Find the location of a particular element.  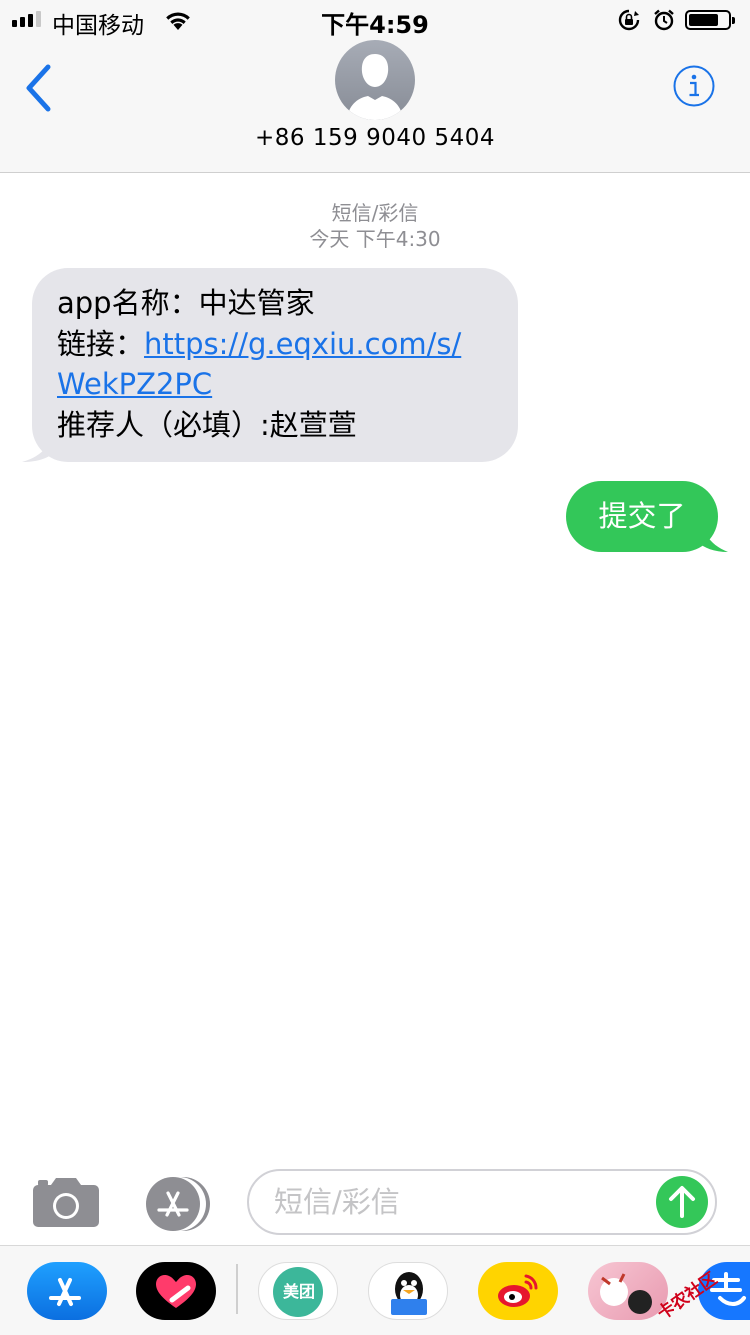

message-line-app-name: app名称：中达管家 is located at coordinates (186, 303).